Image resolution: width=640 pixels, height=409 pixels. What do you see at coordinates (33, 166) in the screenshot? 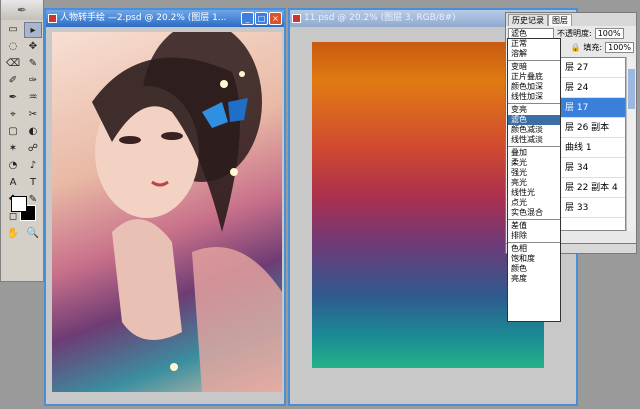
I see `tool-17-icon: ♪` at bounding box center [33, 166].